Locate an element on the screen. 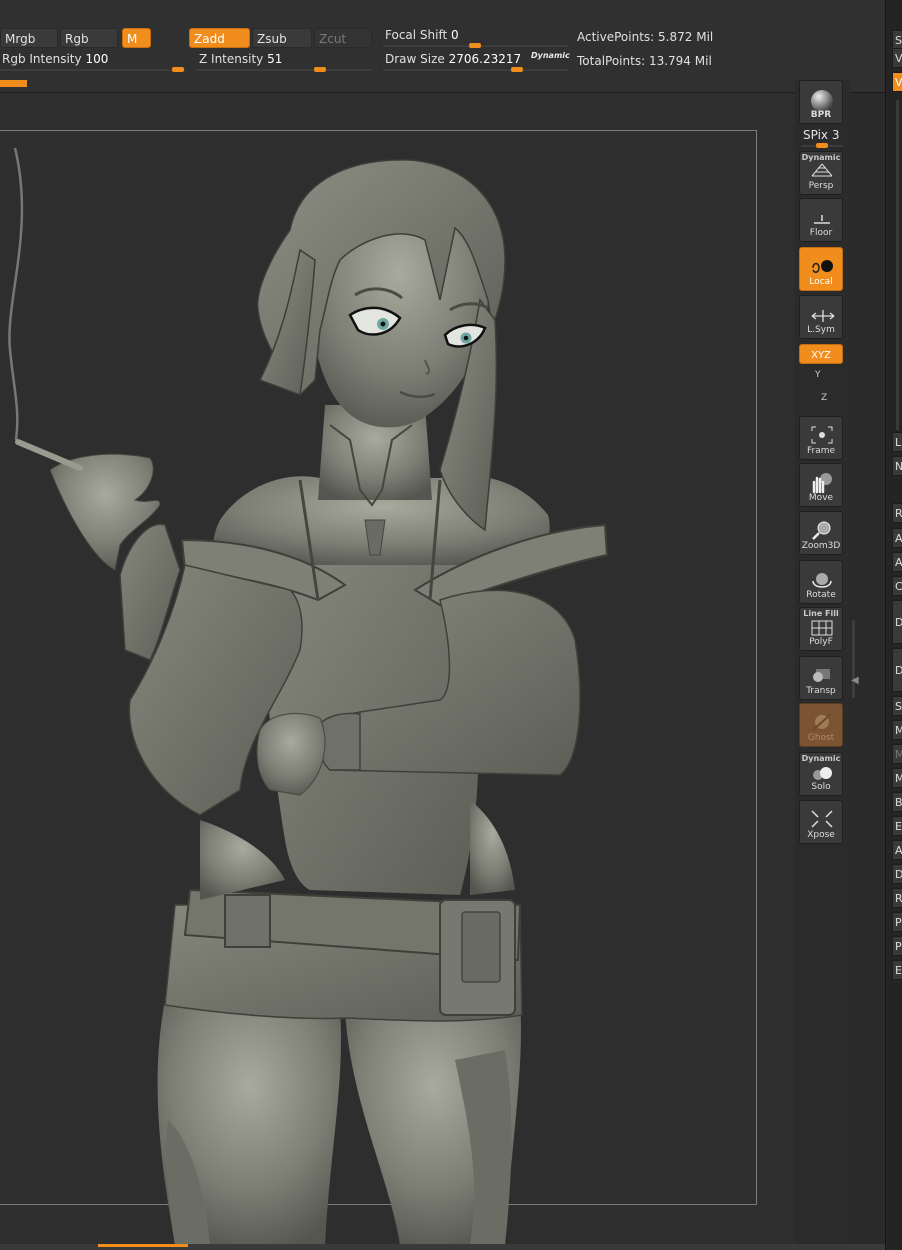 The image size is (902, 1250). focal-shift-value: 0 is located at coordinates (455, 35).